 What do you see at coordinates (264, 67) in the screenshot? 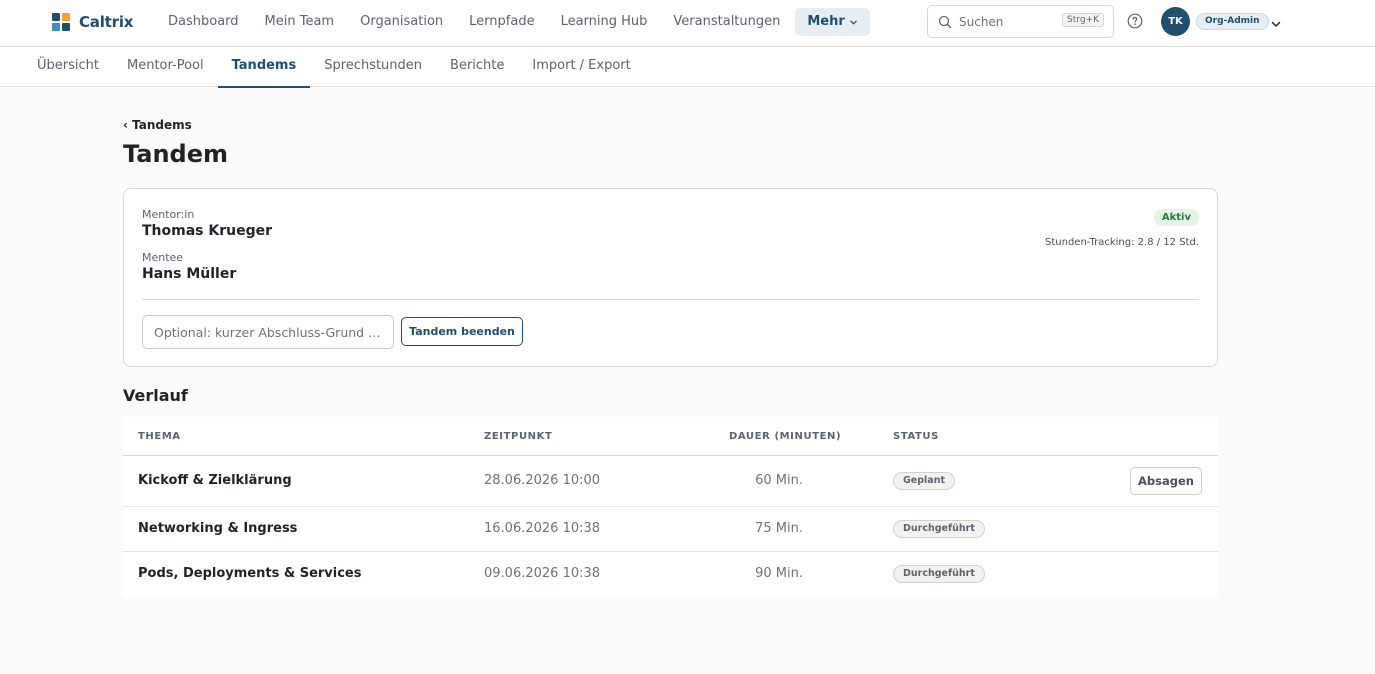
I see `tab-tandems: Tandems` at bounding box center [264, 67].